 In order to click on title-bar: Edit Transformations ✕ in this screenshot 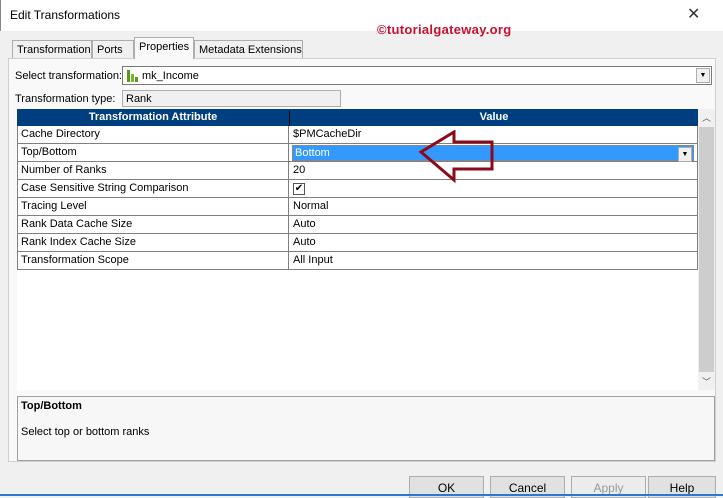, I will do `click(361, 15)`.